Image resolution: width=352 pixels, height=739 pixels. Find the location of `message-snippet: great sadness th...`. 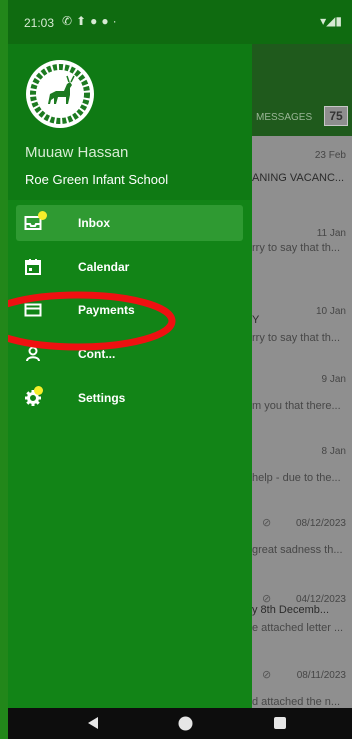

message-snippet: great sadness th... is located at coordinates (297, 550).